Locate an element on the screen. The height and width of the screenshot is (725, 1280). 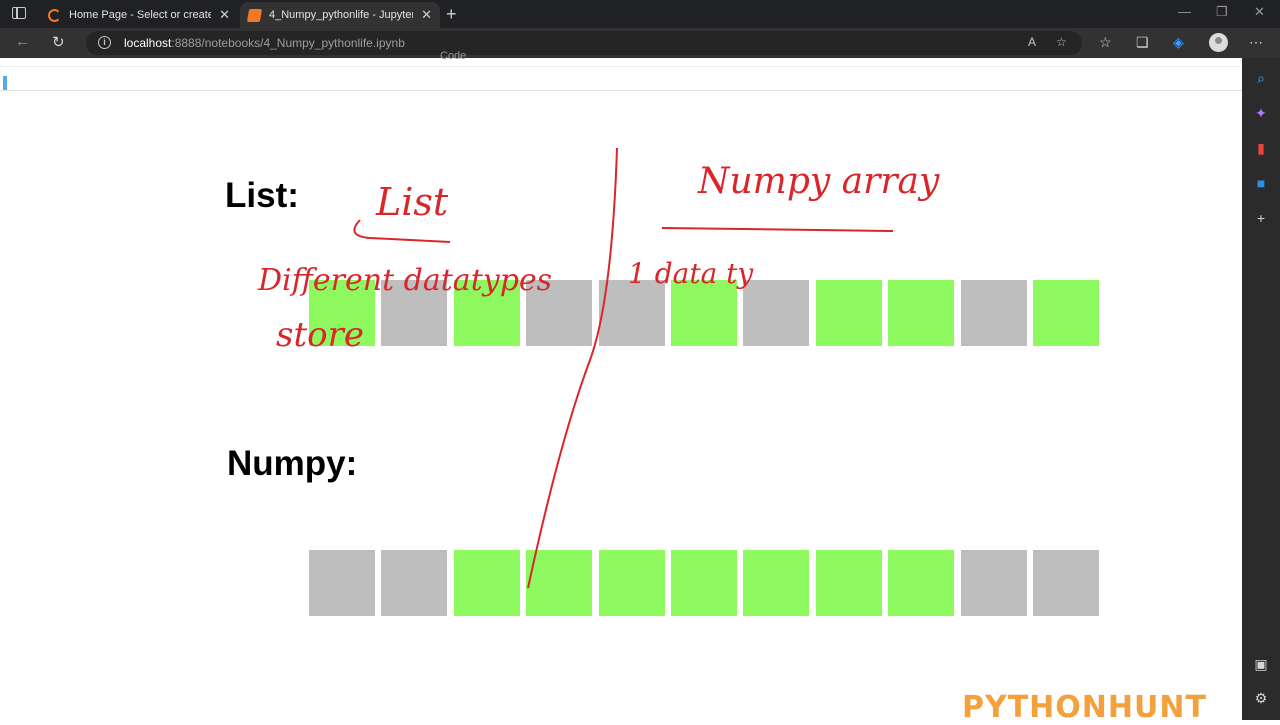
cell-type-dropdown: Code is located at coordinates (453, 56).